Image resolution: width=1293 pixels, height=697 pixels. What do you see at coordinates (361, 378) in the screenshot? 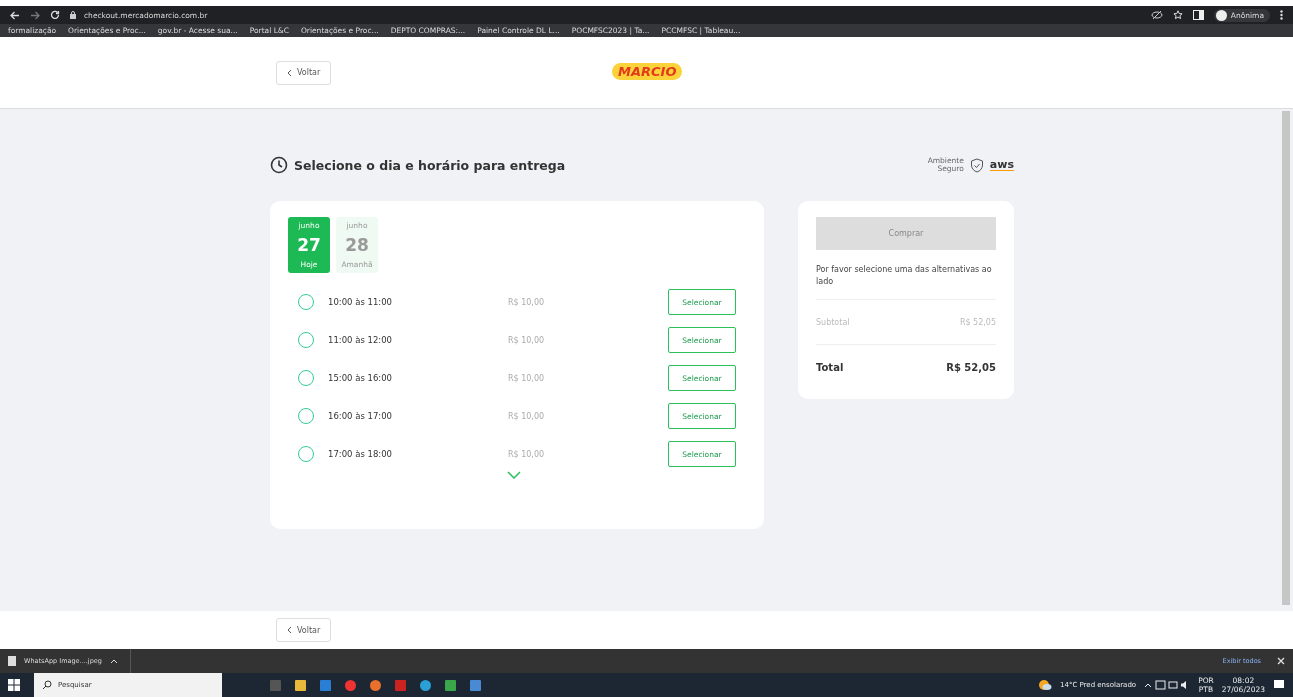
I see `time-range: 15:00 às 16:00` at bounding box center [361, 378].